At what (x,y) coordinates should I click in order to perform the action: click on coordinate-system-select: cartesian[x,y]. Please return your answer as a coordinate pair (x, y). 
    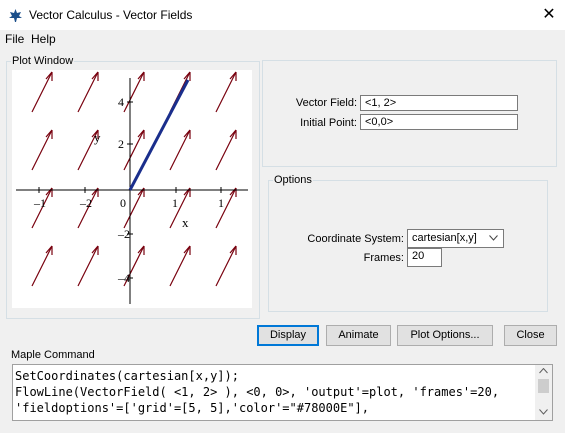
    Looking at the image, I should click on (455, 238).